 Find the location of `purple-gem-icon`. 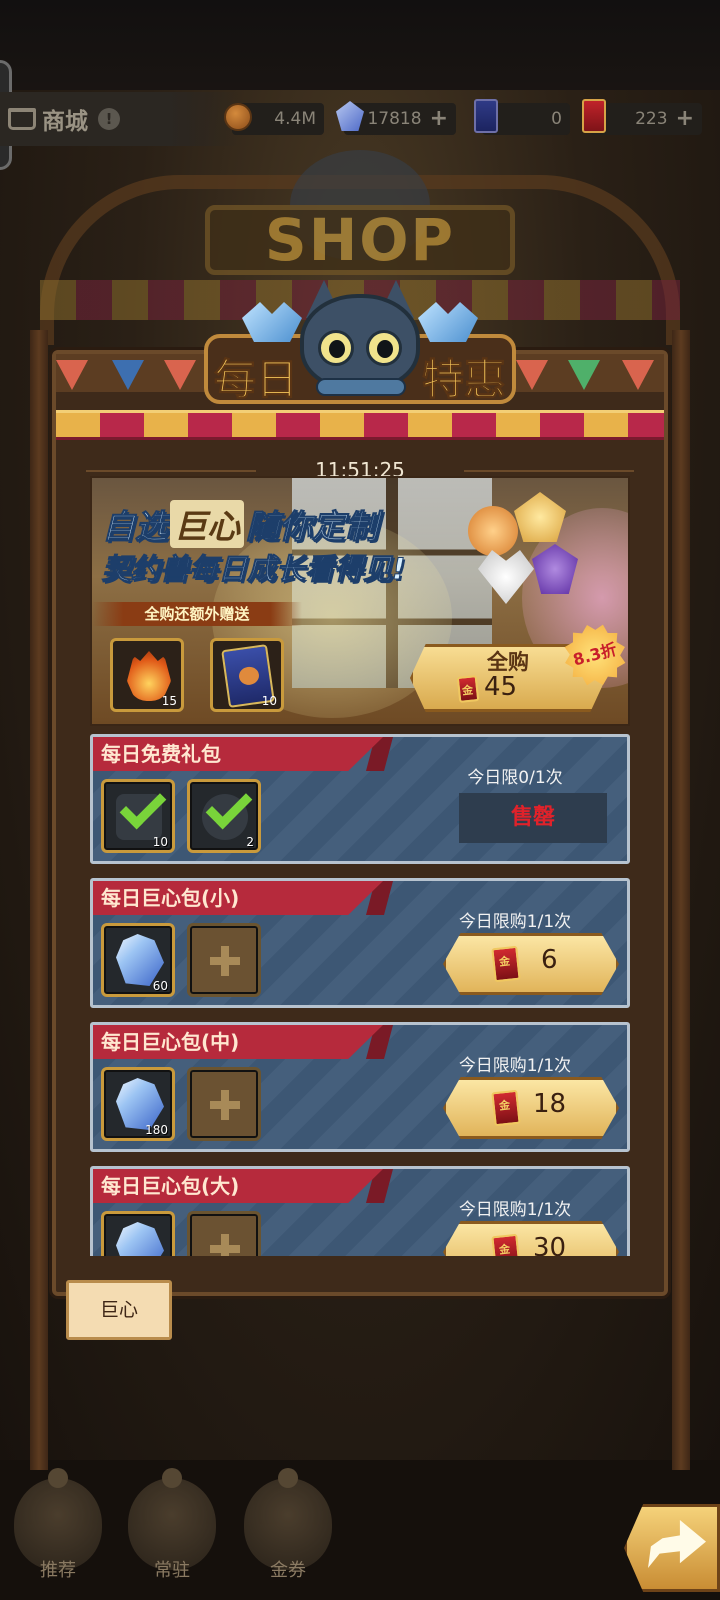

purple-gem-icon is located at coordinates (555, 569).